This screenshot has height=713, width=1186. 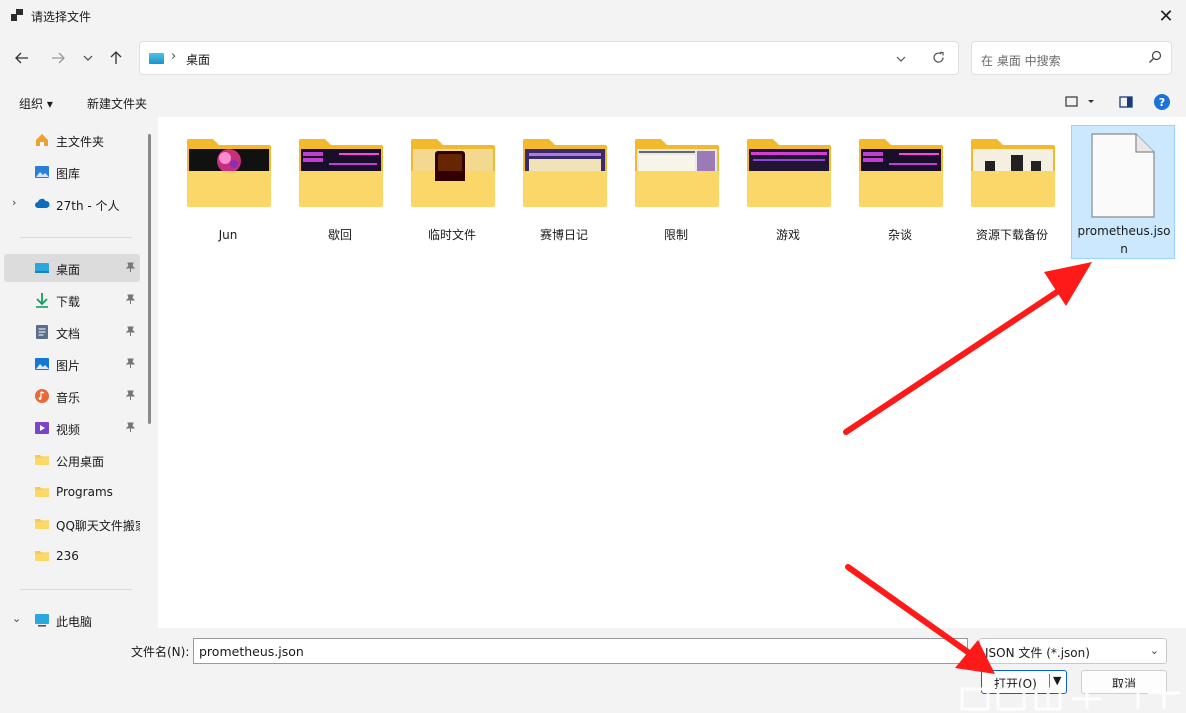 What do you see at coordinates (675, 235) in the screenshot?
I see `item-name: 限制` at bounding box center [675, 235].